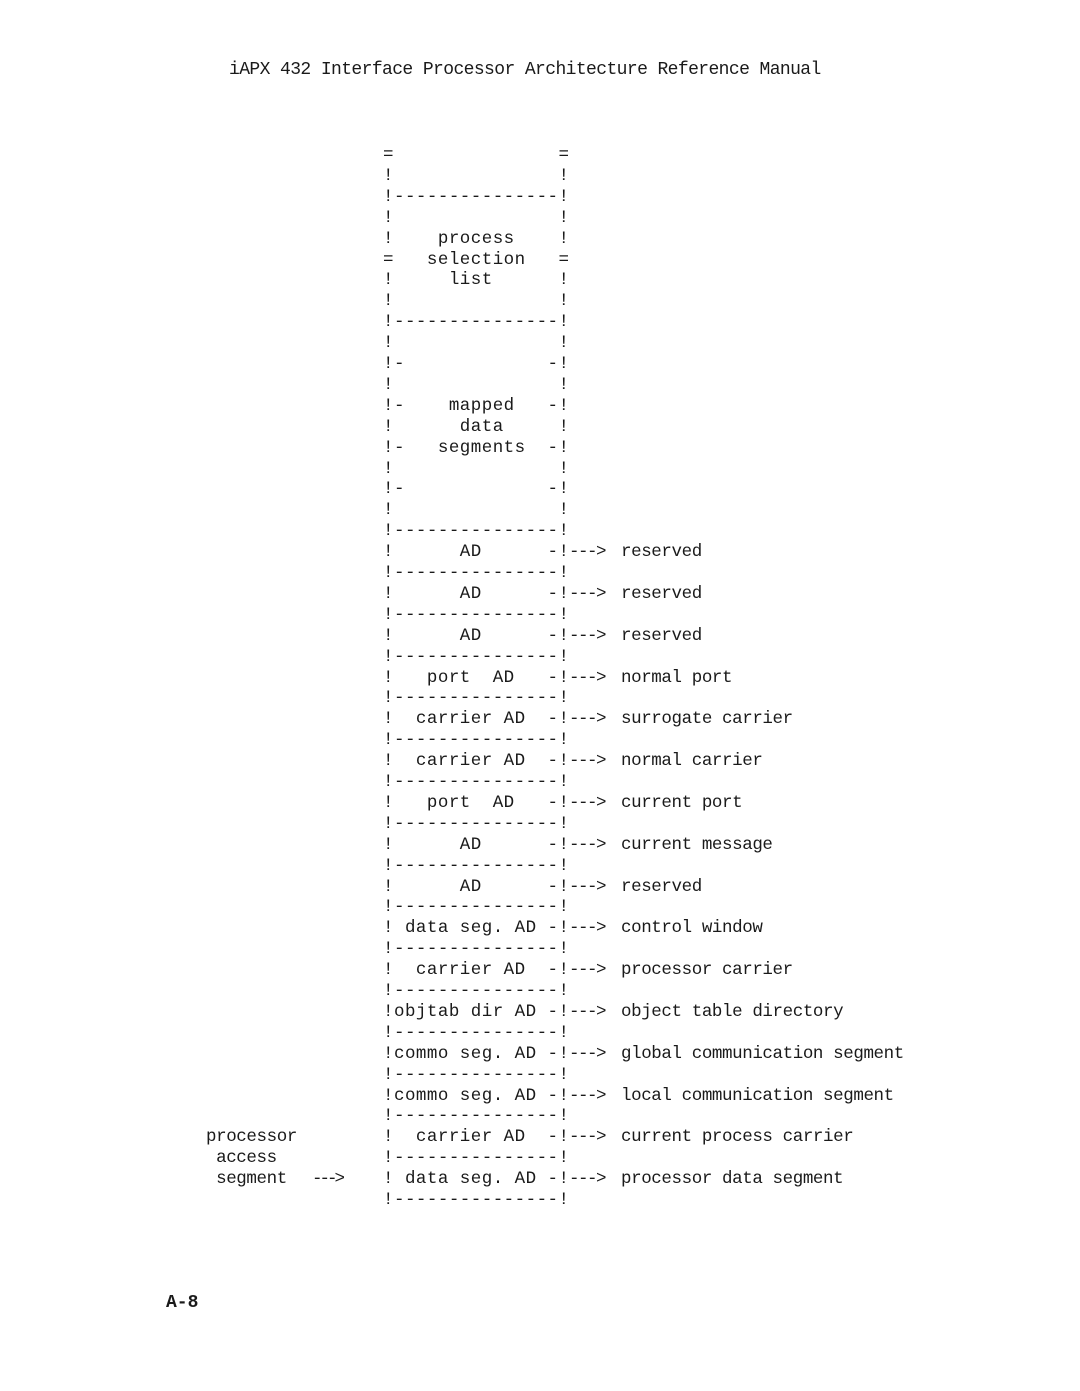  I want to click on reference-target: local communication segment, so click(757, 1095).